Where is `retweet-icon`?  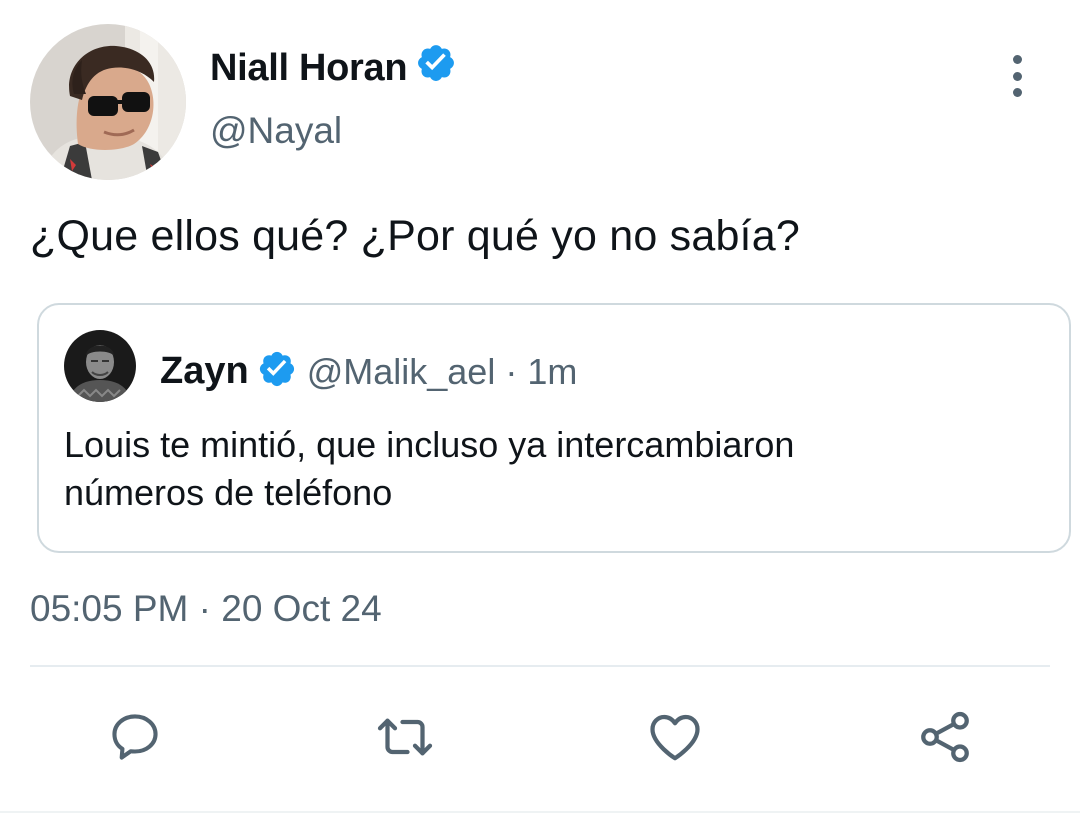
retweet-icon is located at coordinates (405, 739).